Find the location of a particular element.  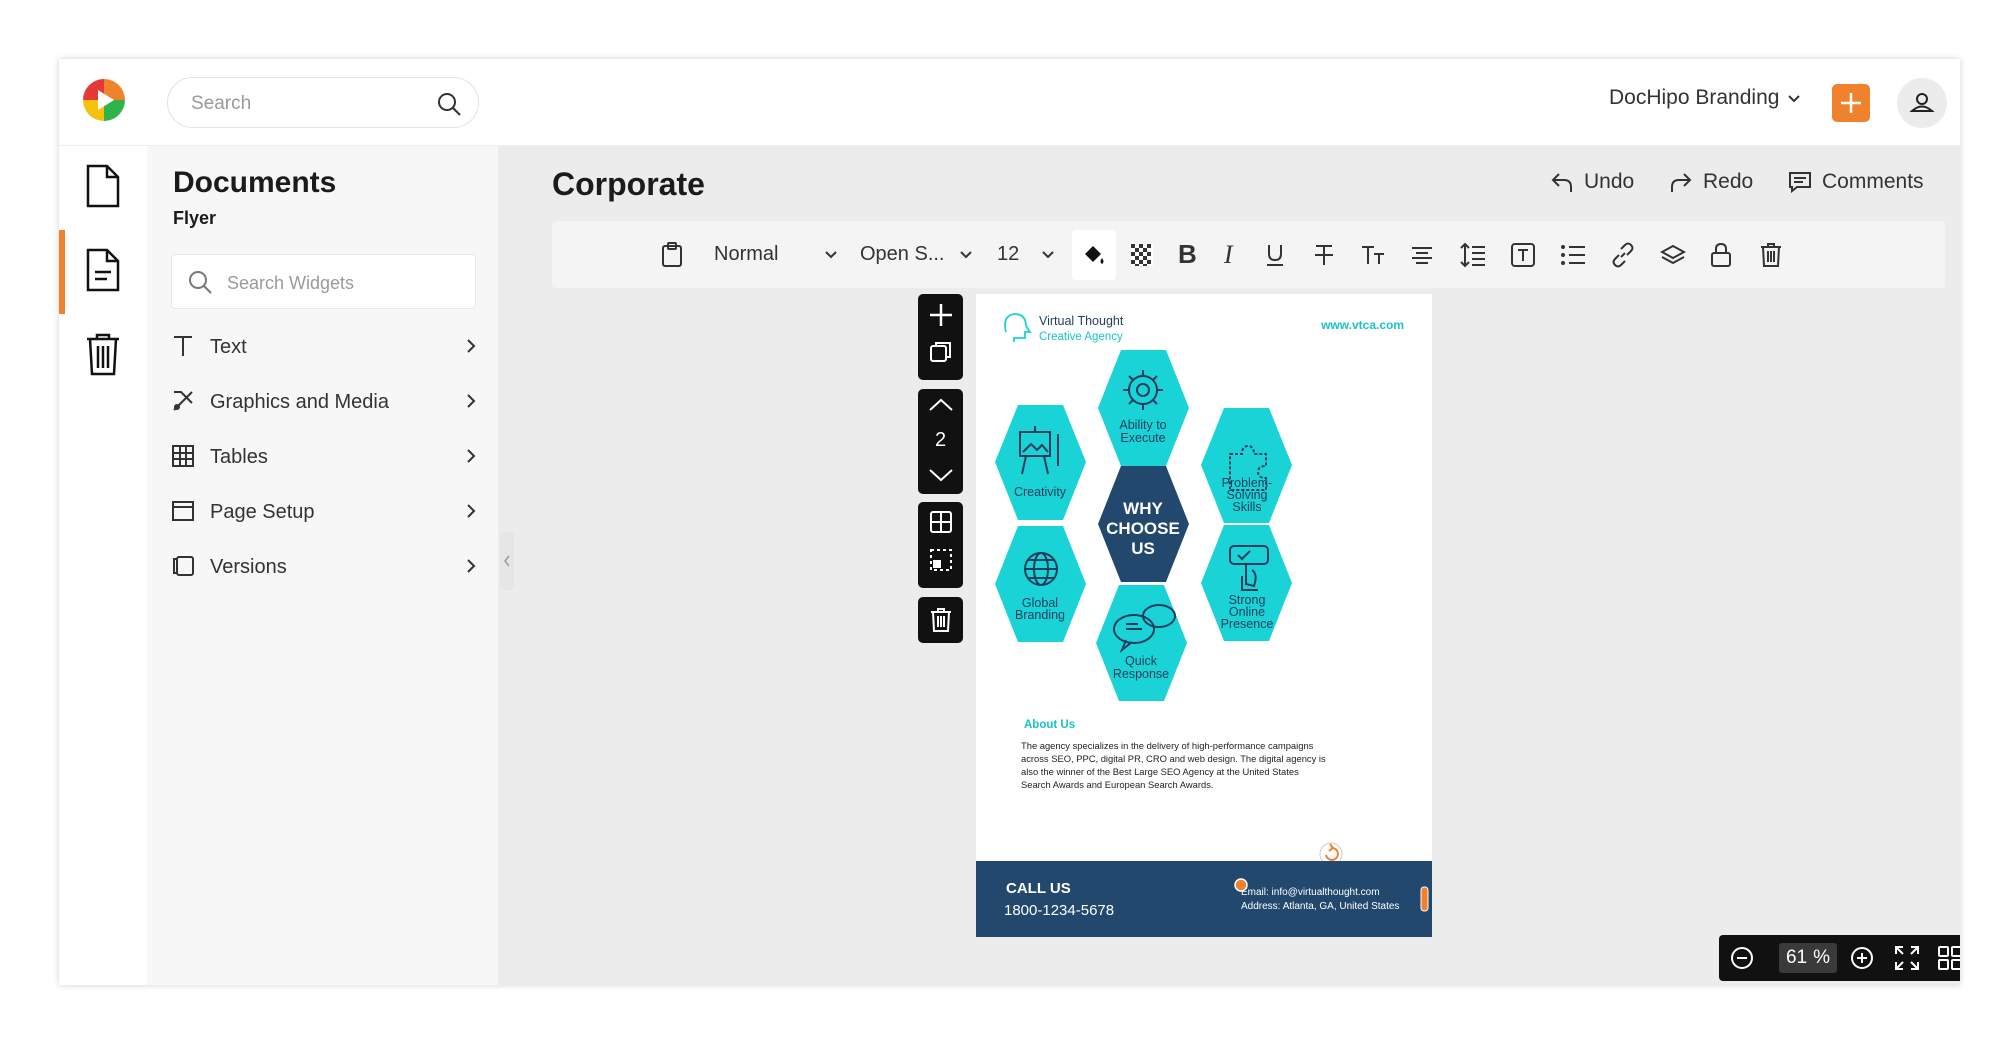

page-down-icon is located at coordinates (940, 475).